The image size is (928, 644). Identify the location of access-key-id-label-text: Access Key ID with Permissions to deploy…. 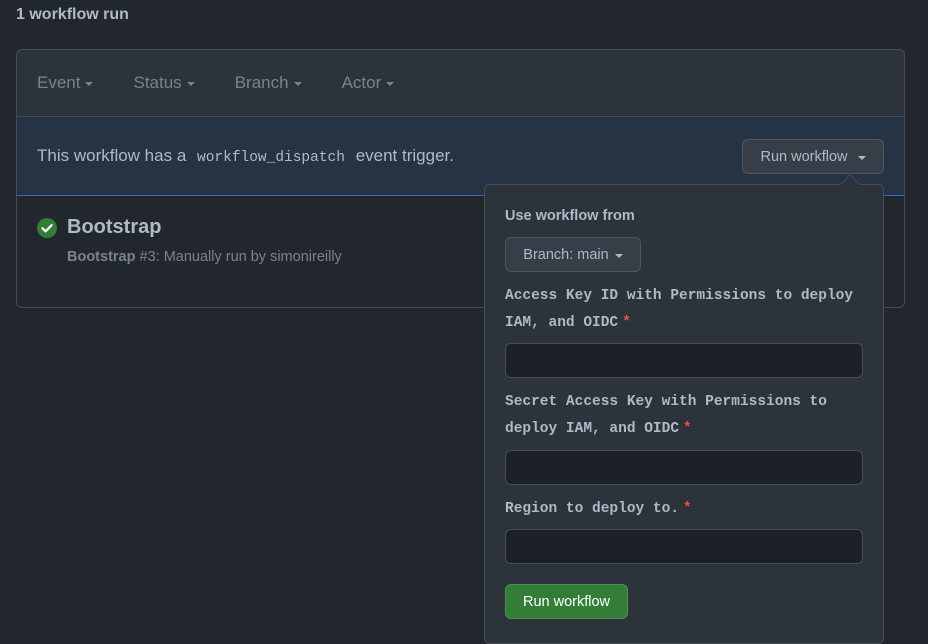
(679, 309).